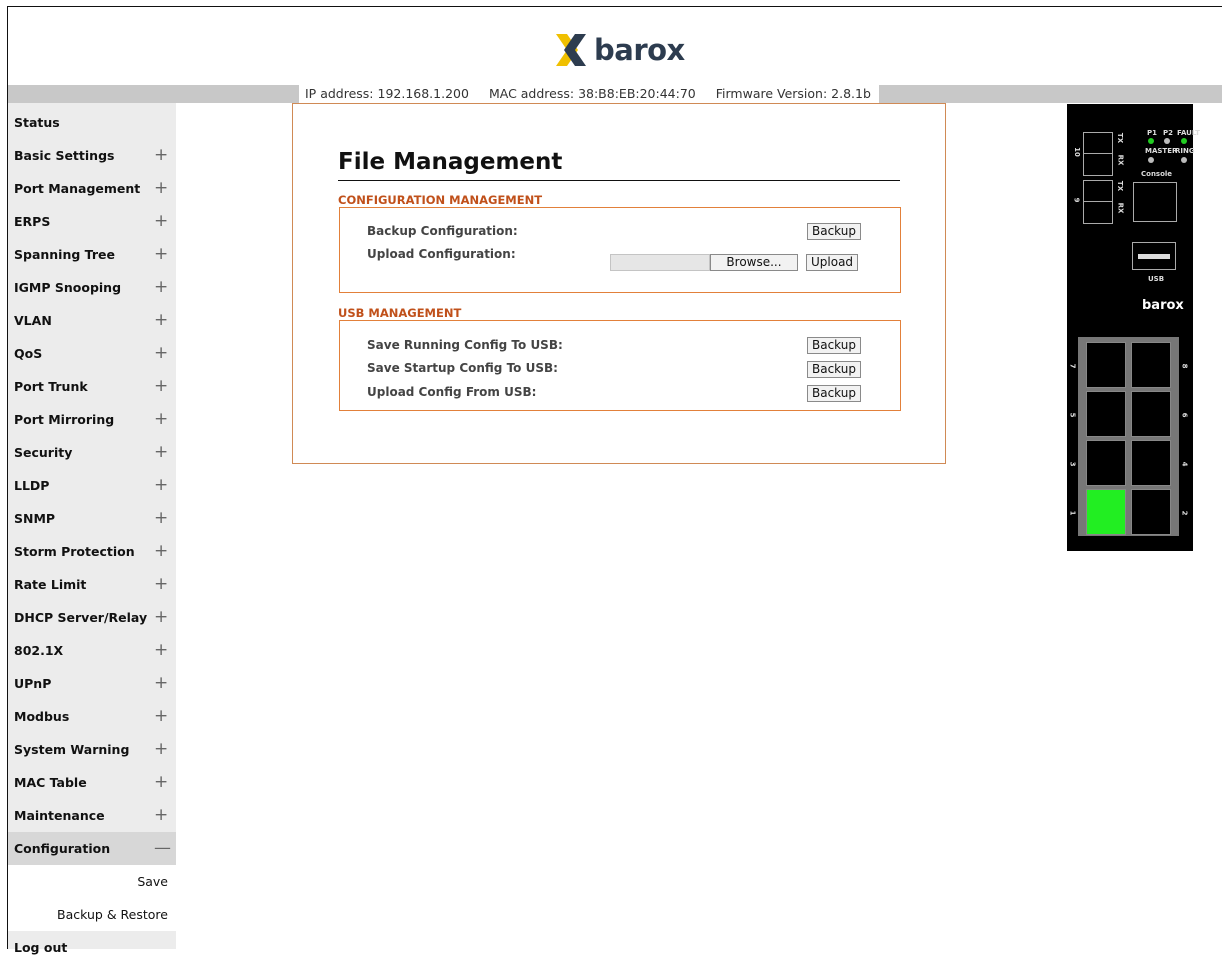  What do you see at coordinates (462, 368) in the screenshot?
I see `save-startup-config-label: Save Startup Config To USB:` at bounding box center [462, 368].